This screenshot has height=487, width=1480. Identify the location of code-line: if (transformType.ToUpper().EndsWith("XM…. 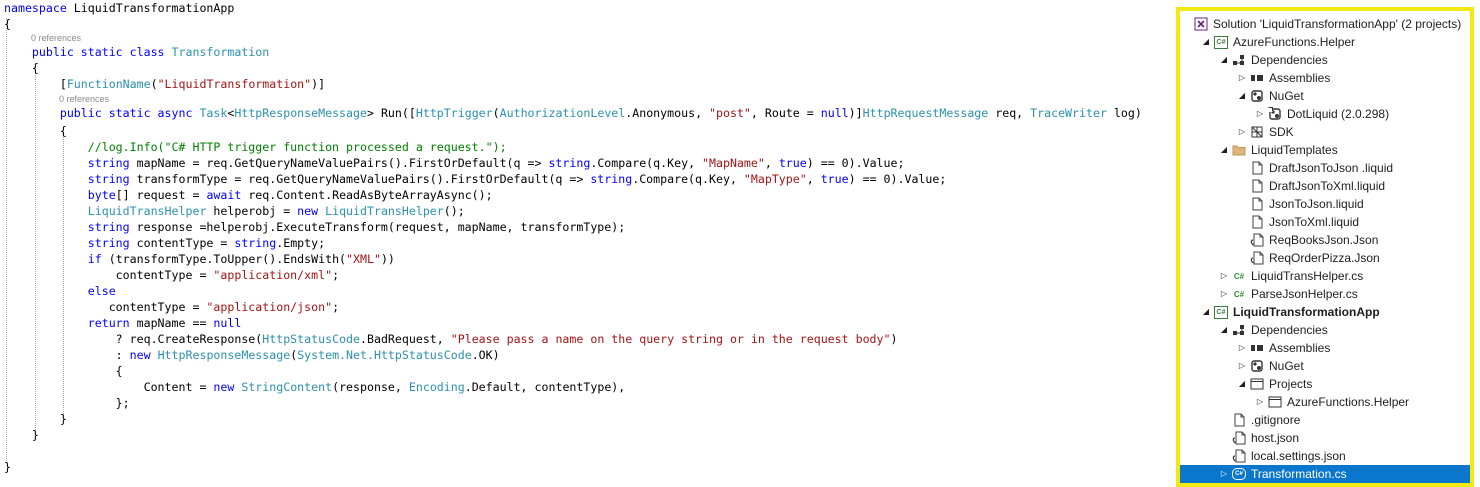
(199, 259).